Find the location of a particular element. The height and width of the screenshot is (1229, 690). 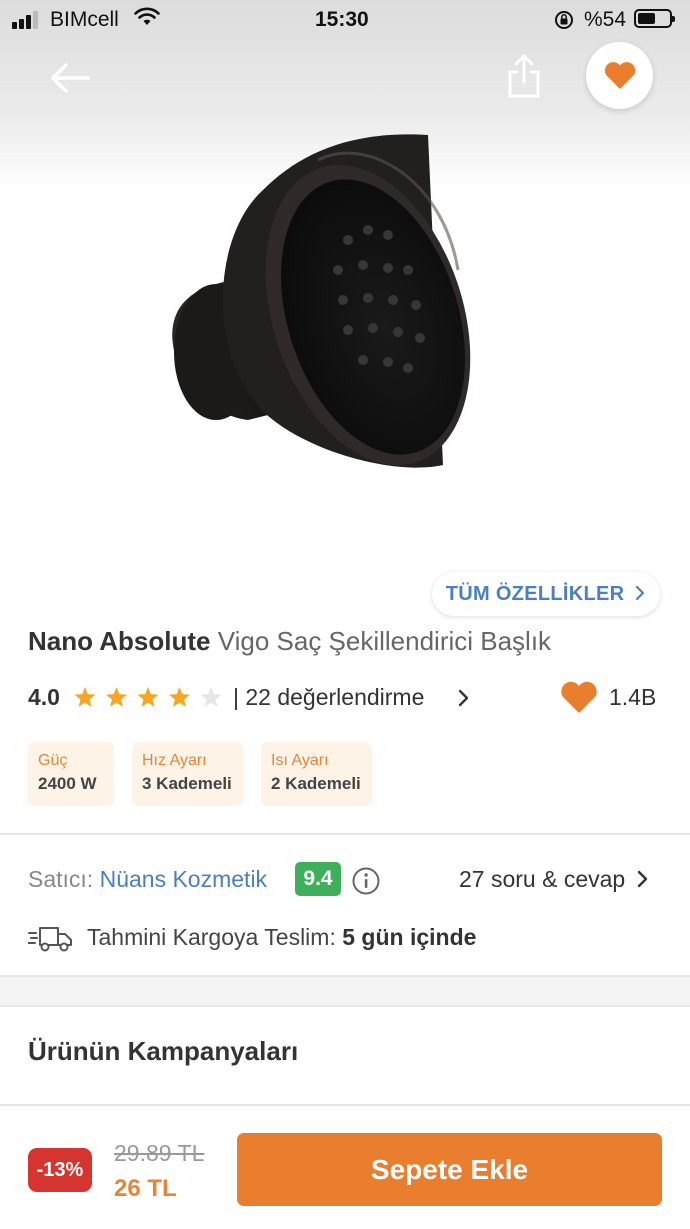

battery-icon is located at coordinates (654, 18).